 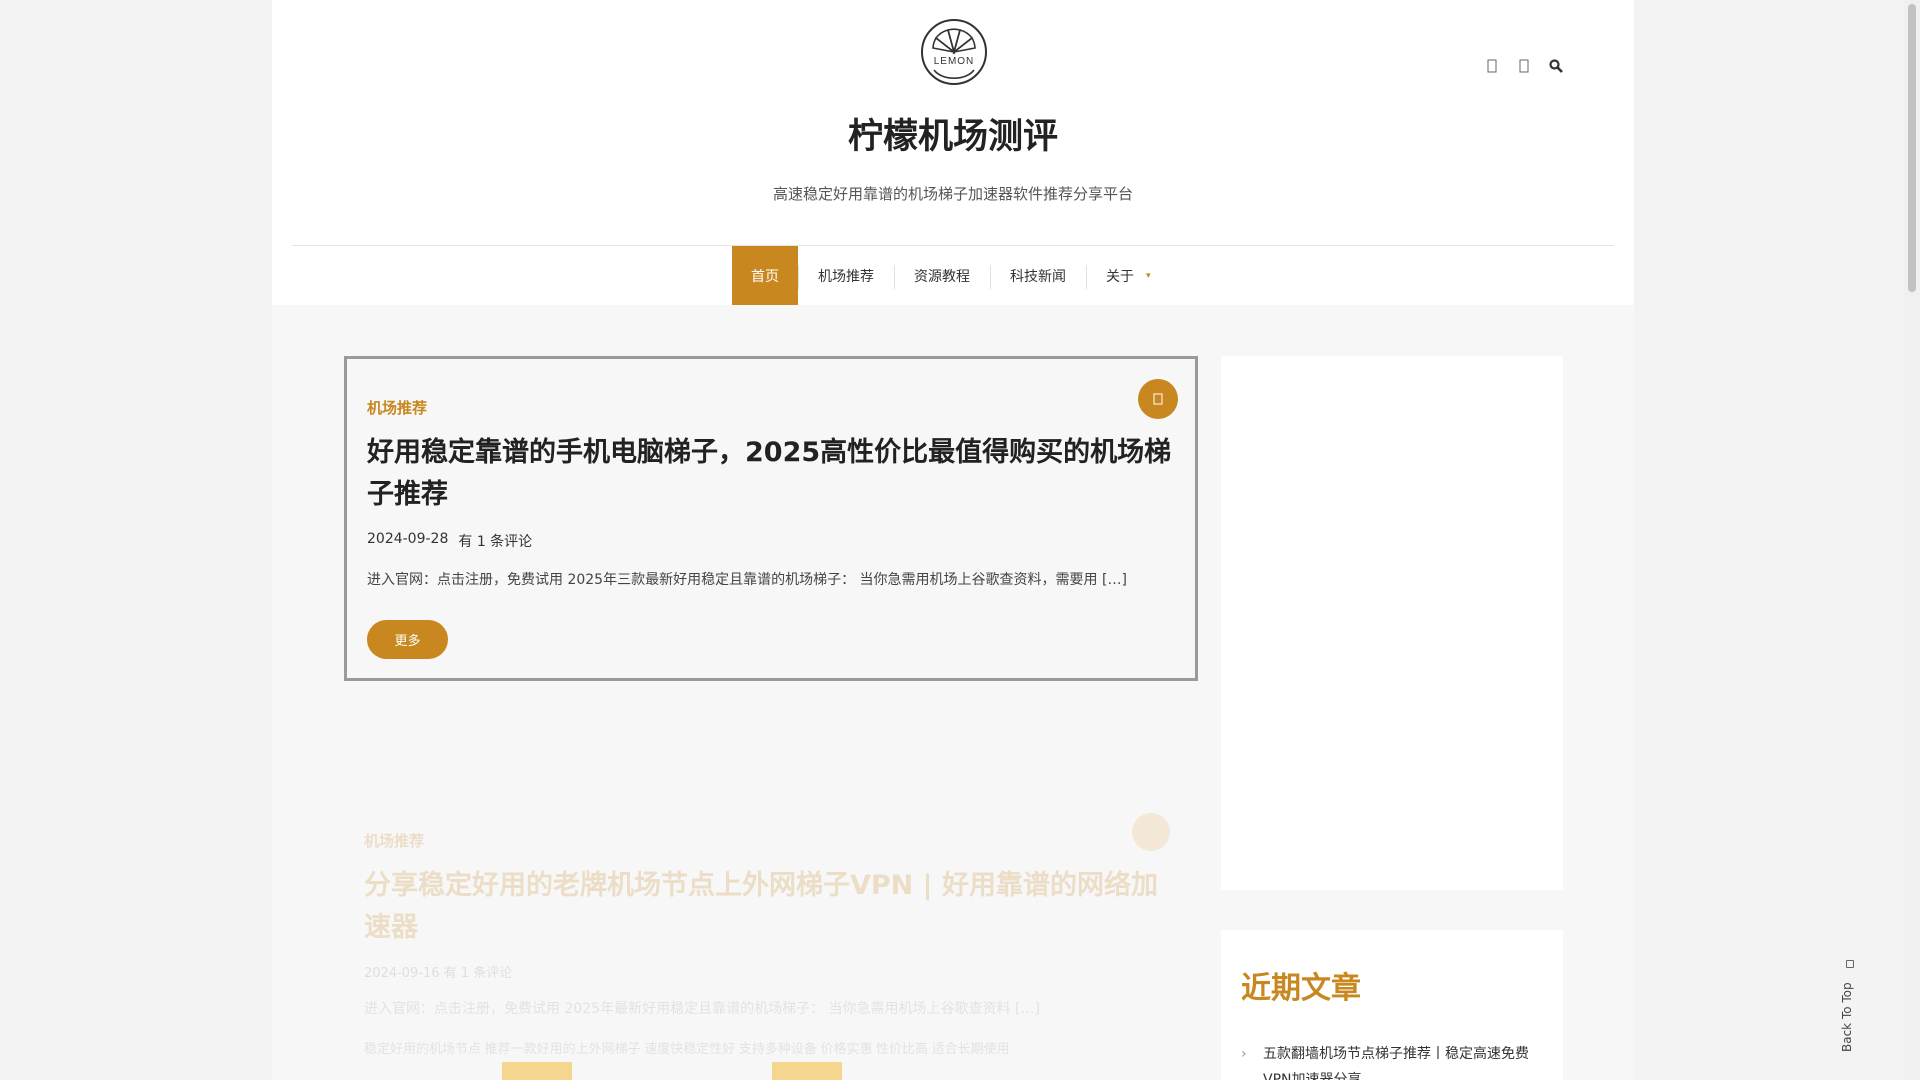 I want to click on post-meta: 2024-09-28 有 1 条评论, so click(x=449, y=541).